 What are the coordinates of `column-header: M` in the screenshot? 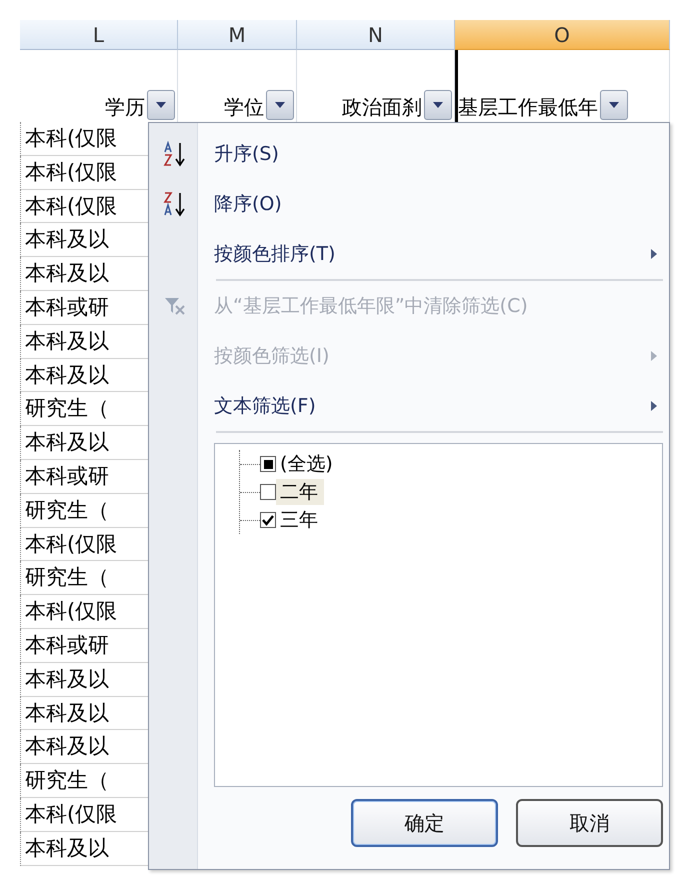 It's located at (237, 35).